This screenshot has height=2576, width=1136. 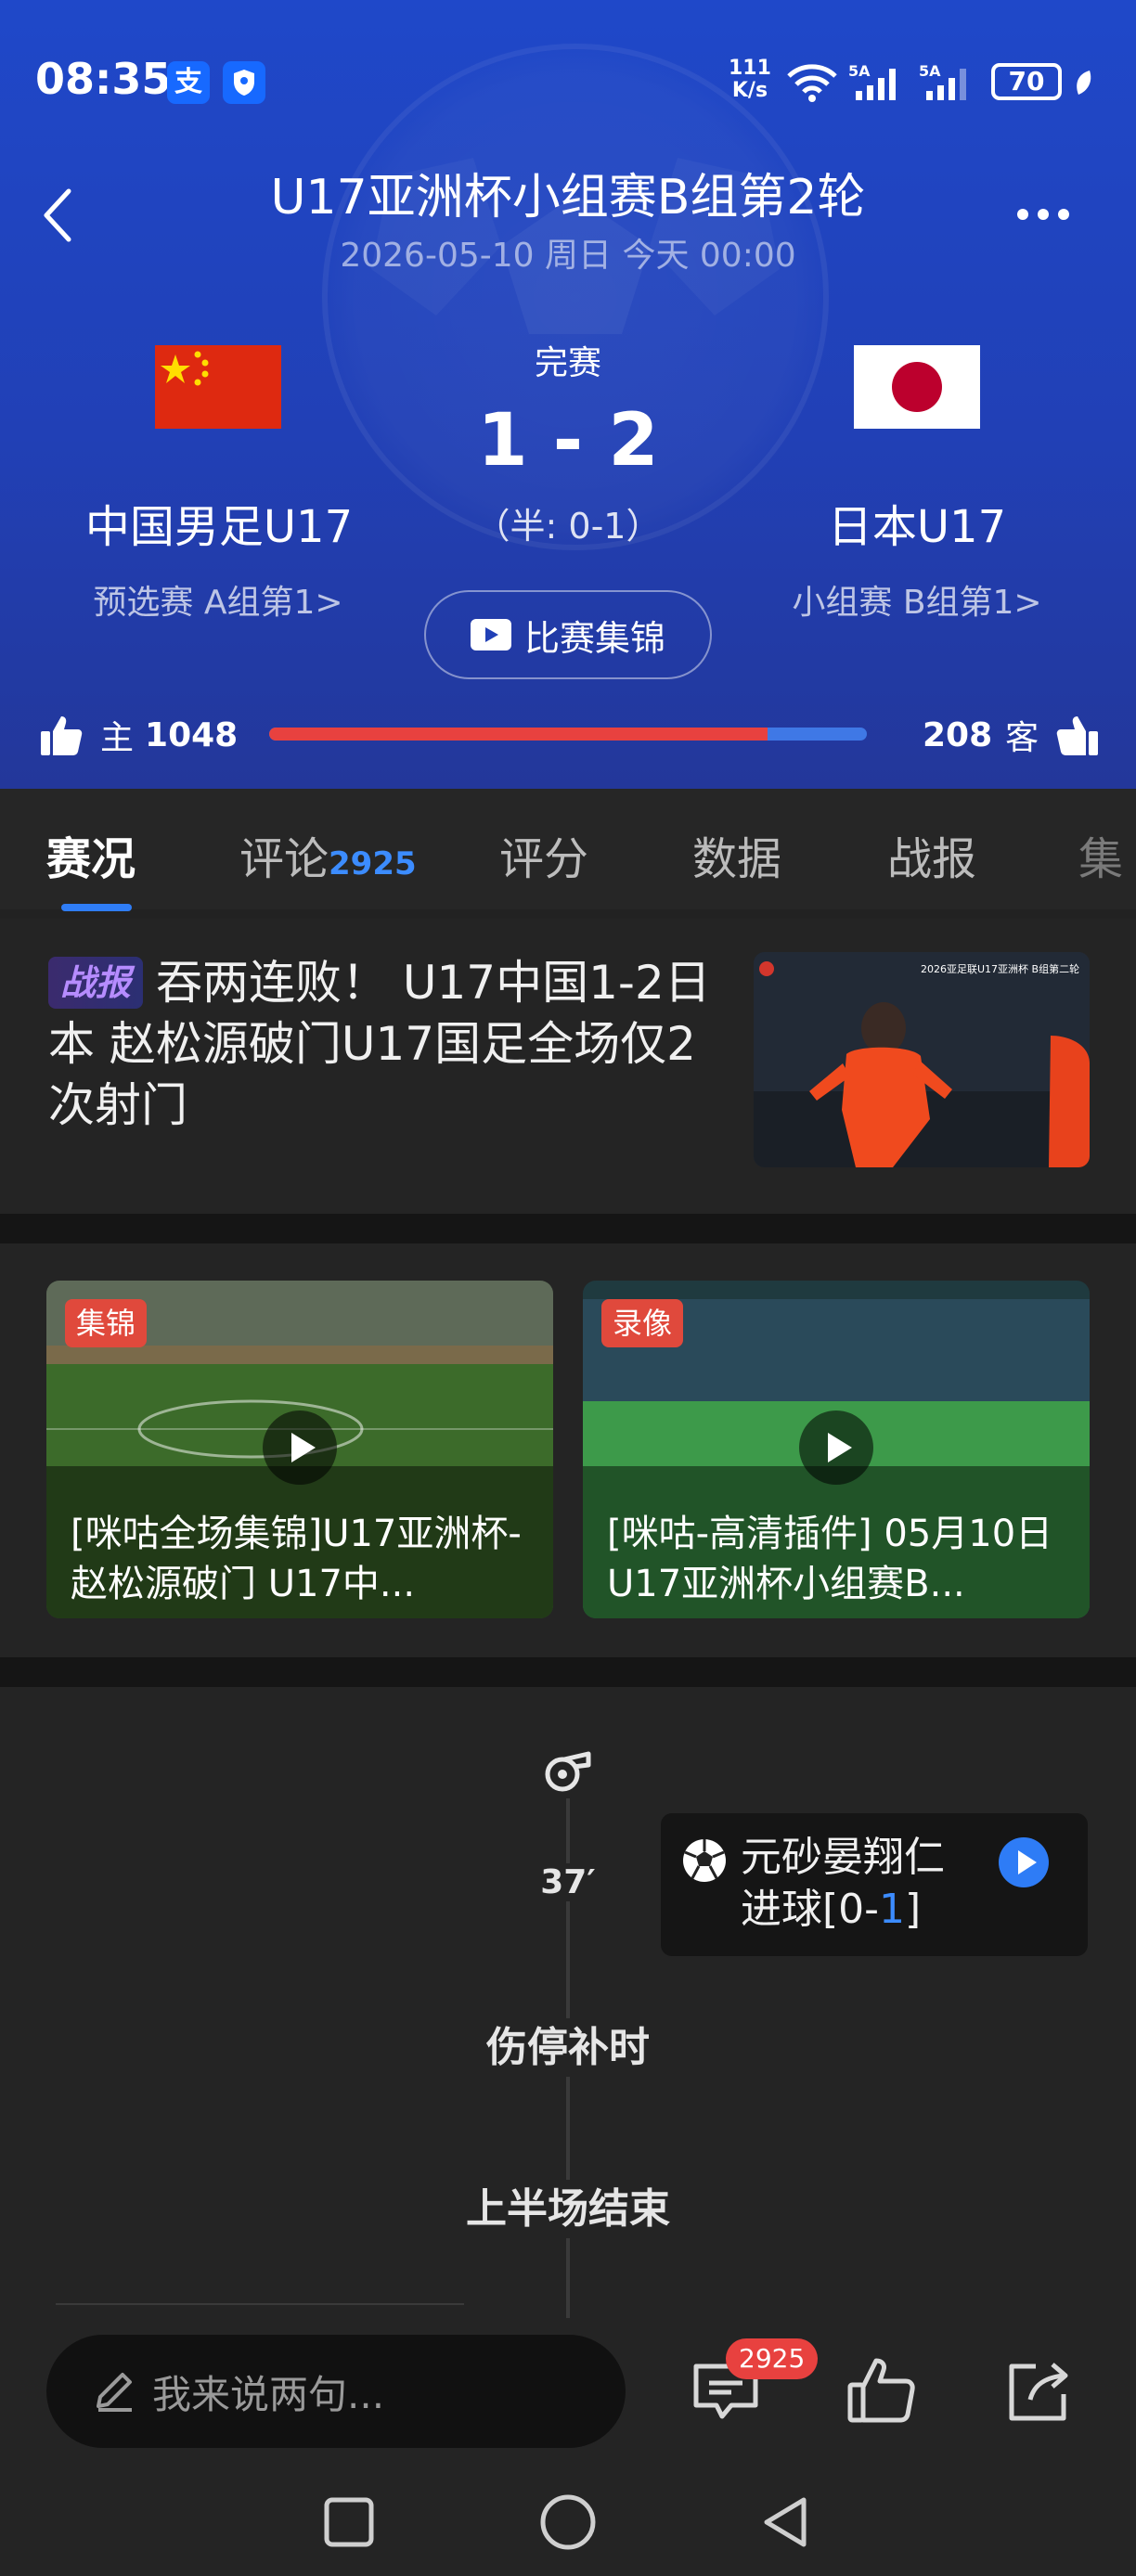 I want to click on network-speed: 111 K/s, so click(x=750, y=80).